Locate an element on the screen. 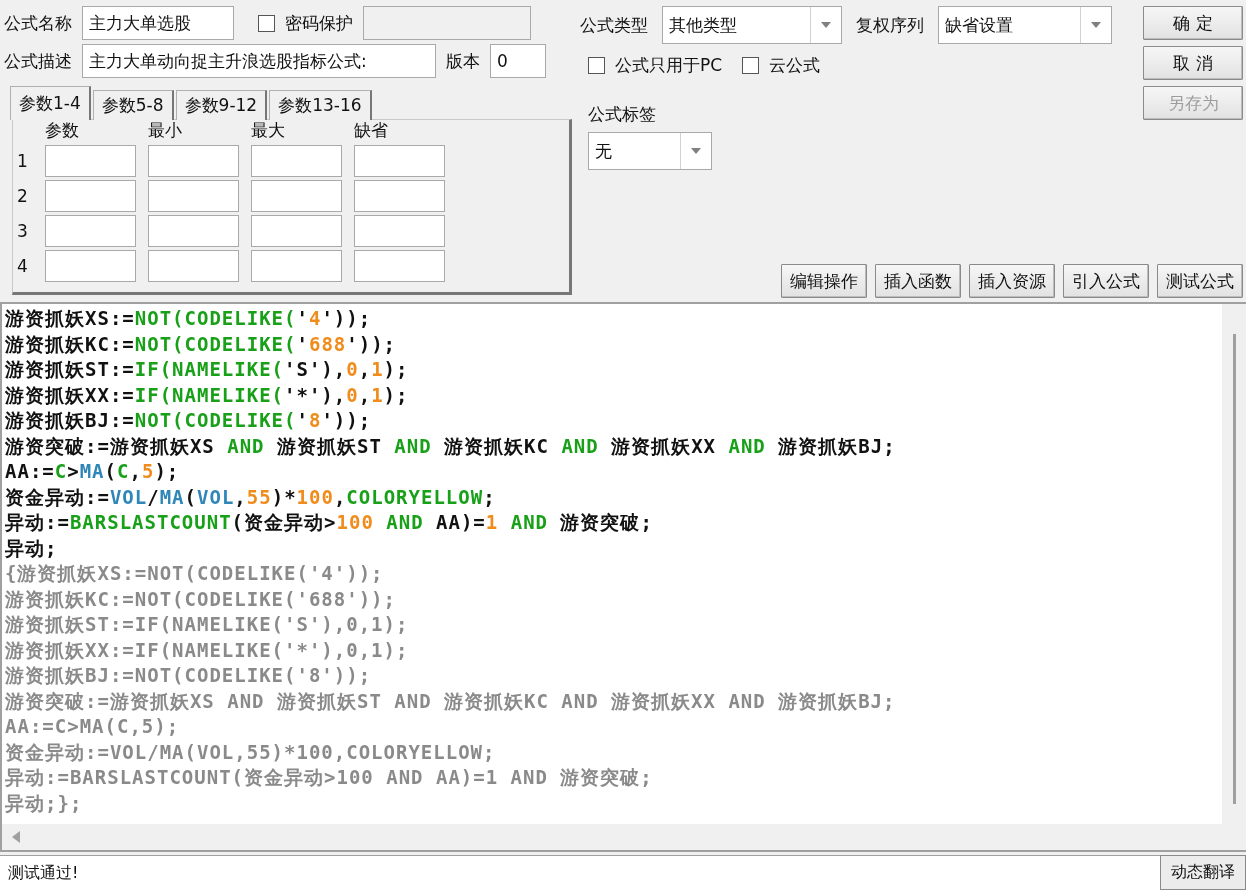 This screenshot has height=890, width=1246. code-line: {游资抓妖XS:=NOT(CODELIKE('4')); is located at coordinates (194, 573).